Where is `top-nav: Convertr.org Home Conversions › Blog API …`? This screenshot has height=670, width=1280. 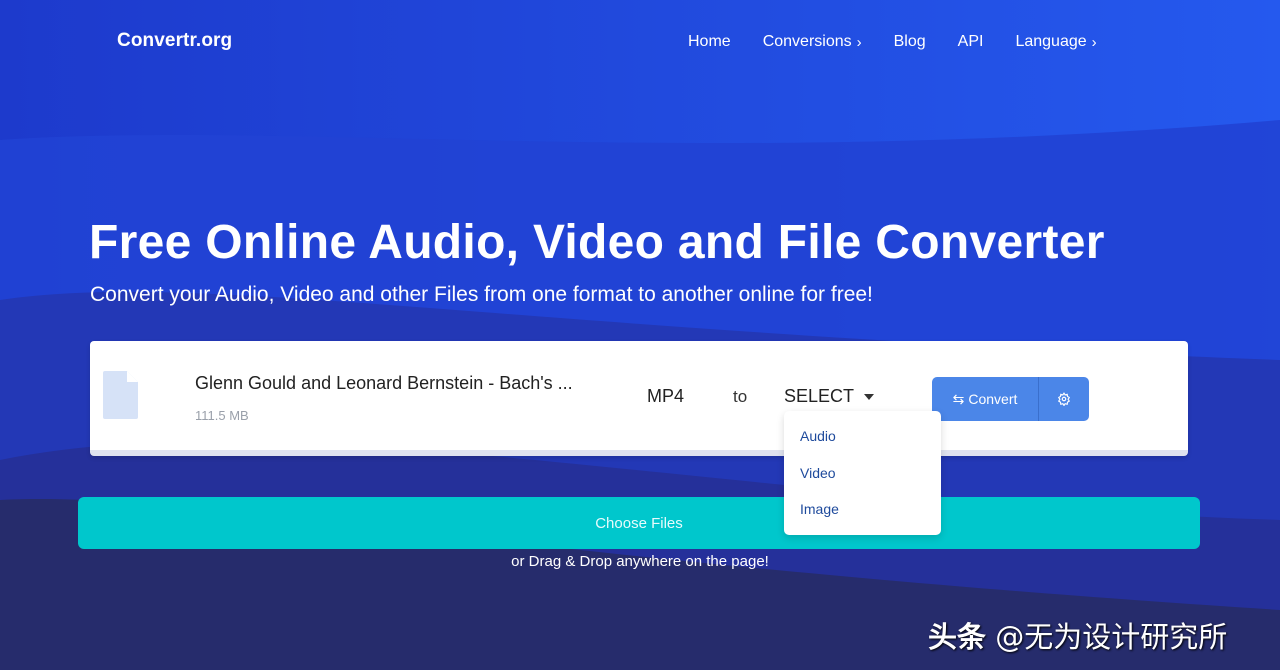 top-nav: Convertr.org Home Conversions › Blog API … is located at coordinates (640, 42).